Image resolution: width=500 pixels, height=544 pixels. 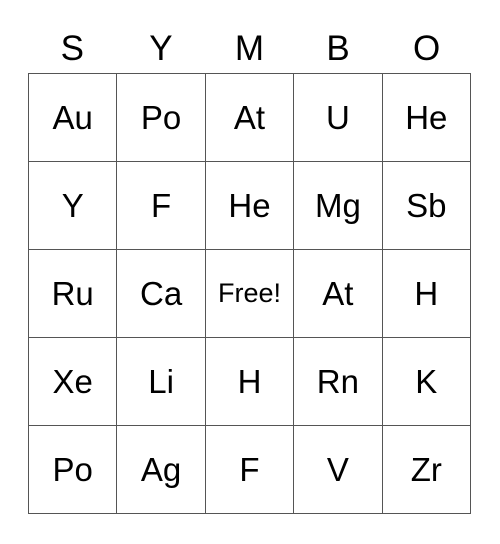 I want to click on bingo-cell-r4c5: K, so click(x=426, y=382).